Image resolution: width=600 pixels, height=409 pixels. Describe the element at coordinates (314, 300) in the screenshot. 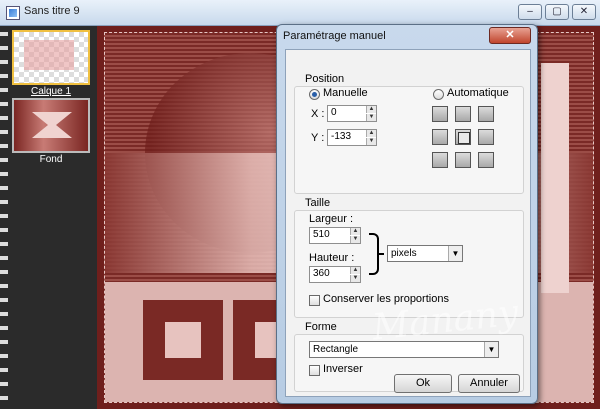

I see `keep-proportions-checkbox` at that location.